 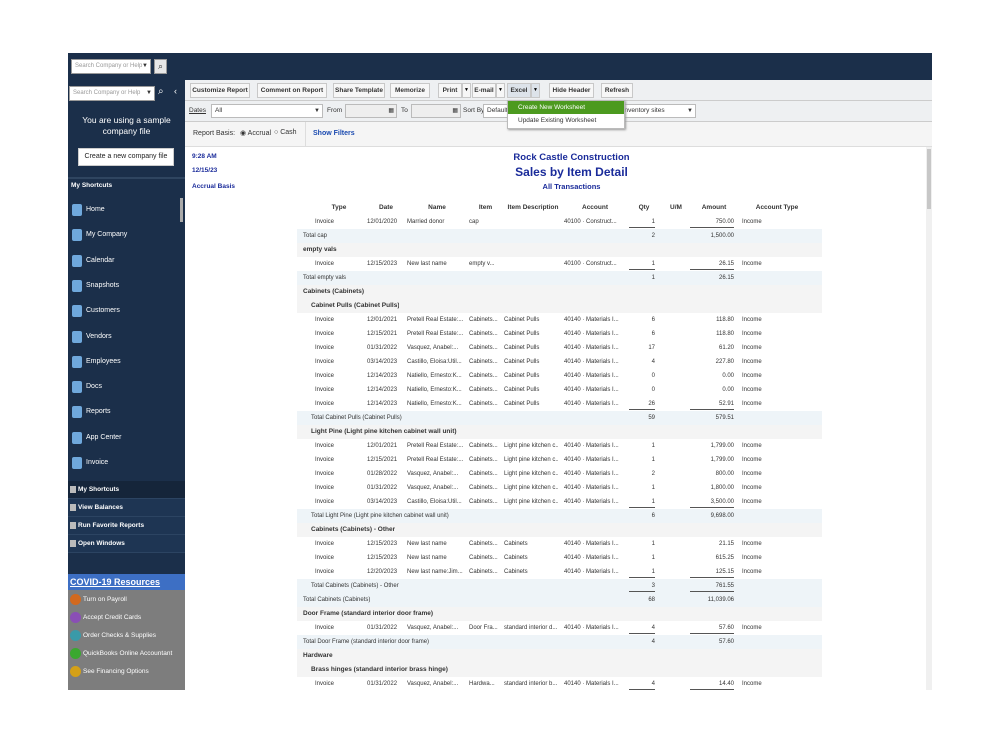 I want to click on show-filters-link: Show Filters, so click(x=334, y=133).